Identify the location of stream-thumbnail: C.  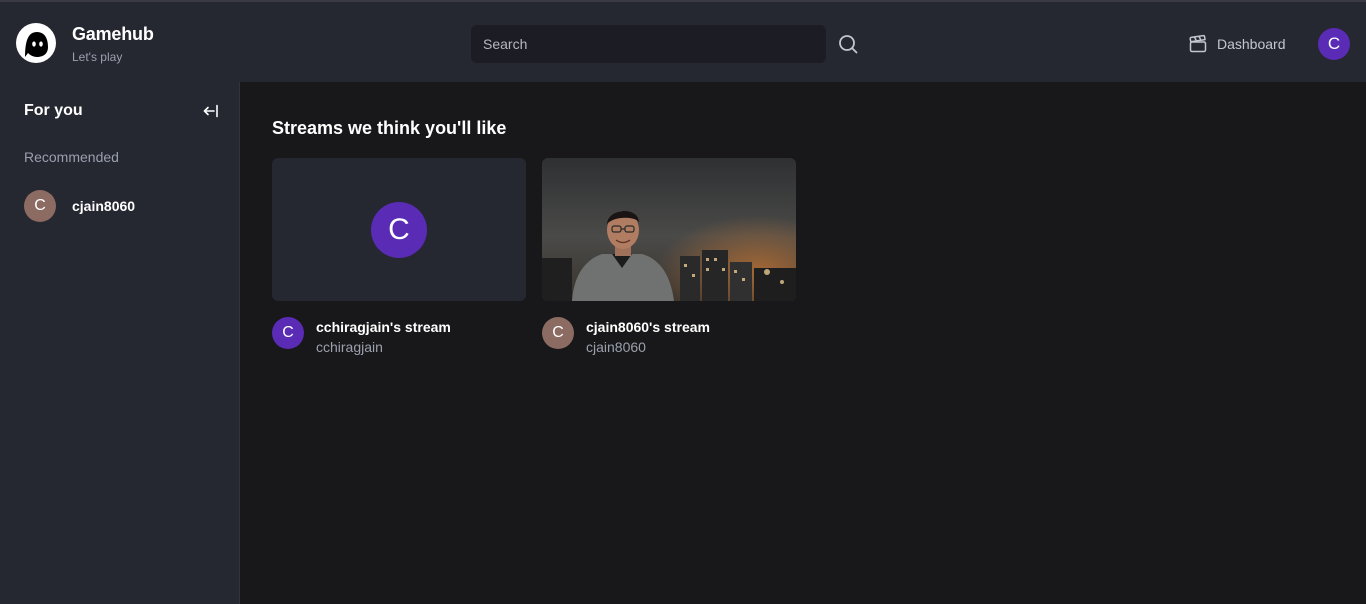
(399, 229).